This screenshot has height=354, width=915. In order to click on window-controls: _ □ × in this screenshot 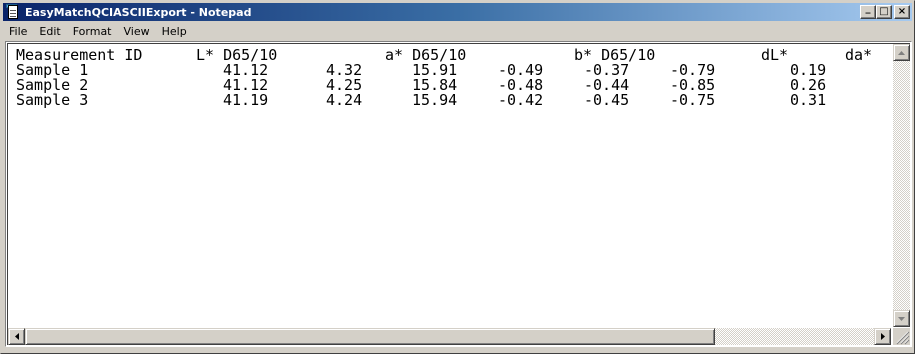, I will do `click(885, 11)`.